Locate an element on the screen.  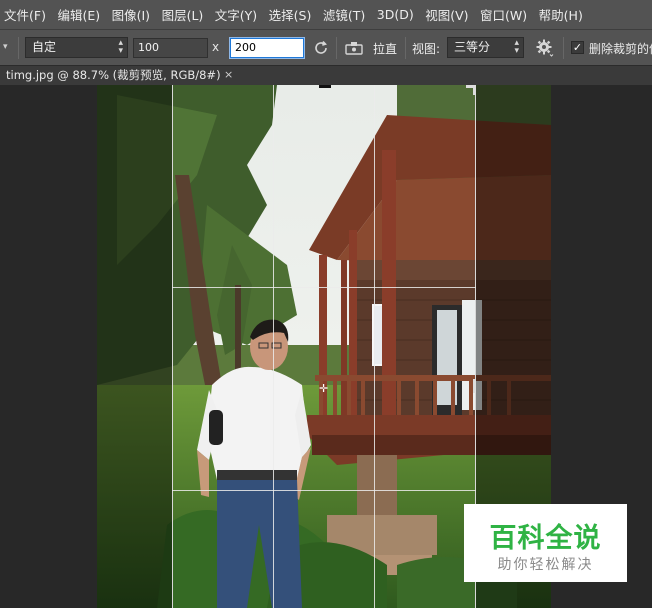
crop-shield-left is located at coordinates (134, 346).